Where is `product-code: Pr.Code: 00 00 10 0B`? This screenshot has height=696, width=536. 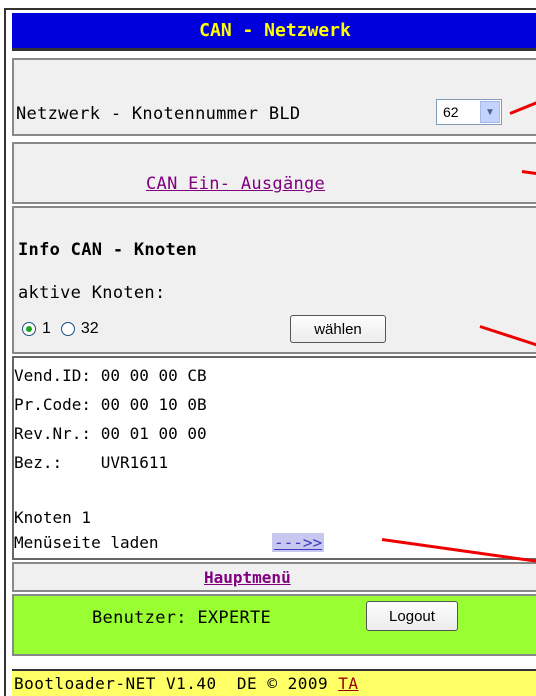
product-code: Pr.Code: 00 00 10 0B is located at coordinates (110, 404).